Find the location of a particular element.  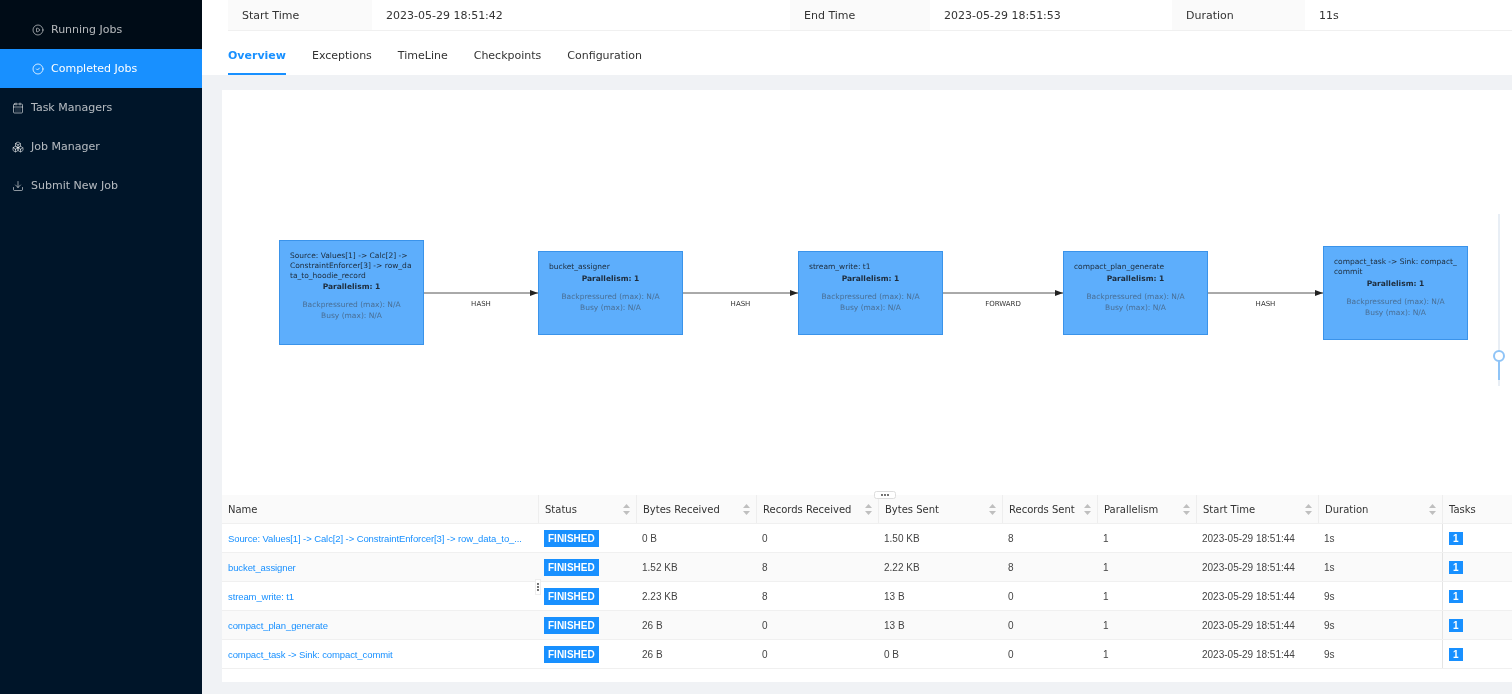

sidebar-item: Running Jobs is located at coordinates (101, 29).